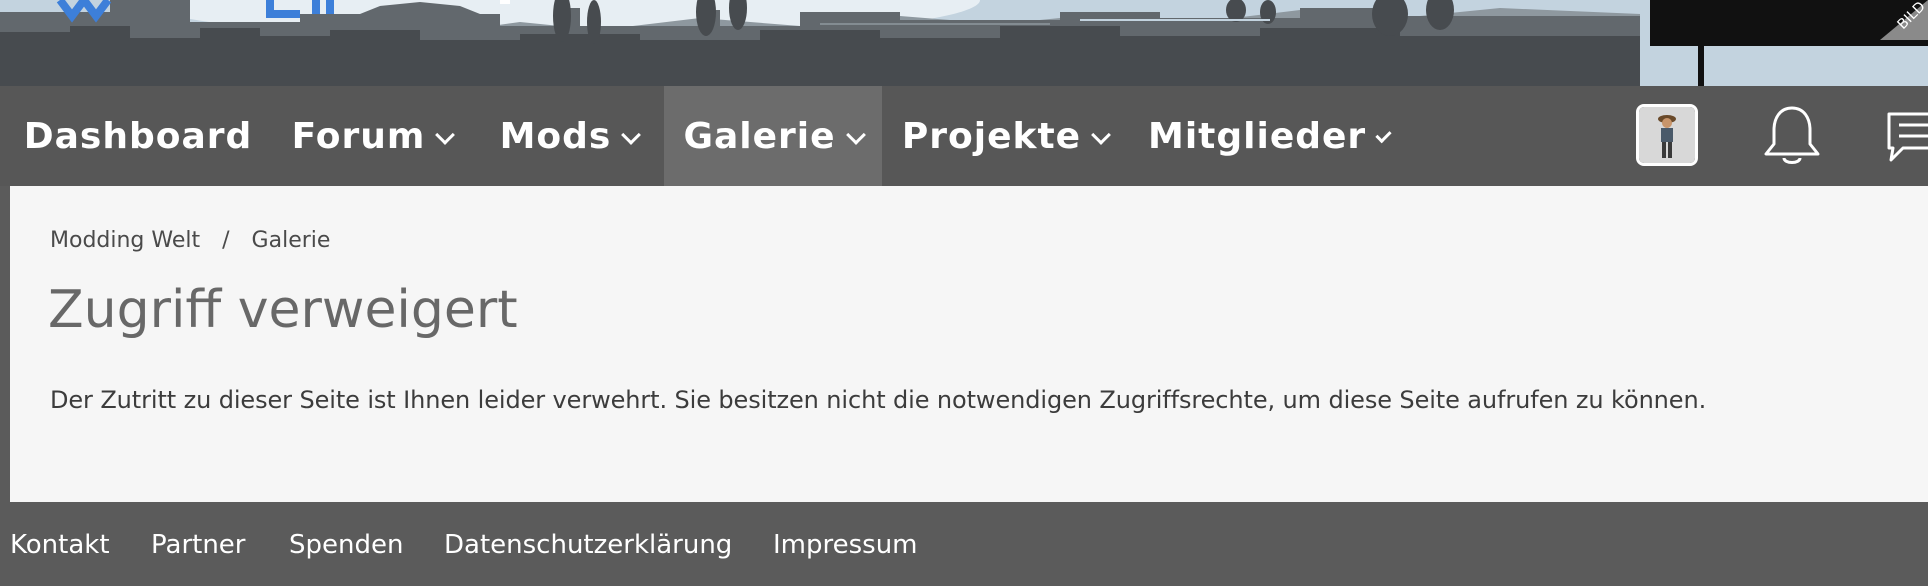 This screenshot has width=1928, height=586. Describe the element at coordinates (555, 136) in the screenshot. I see `nav-item-label: Mods` at that location.